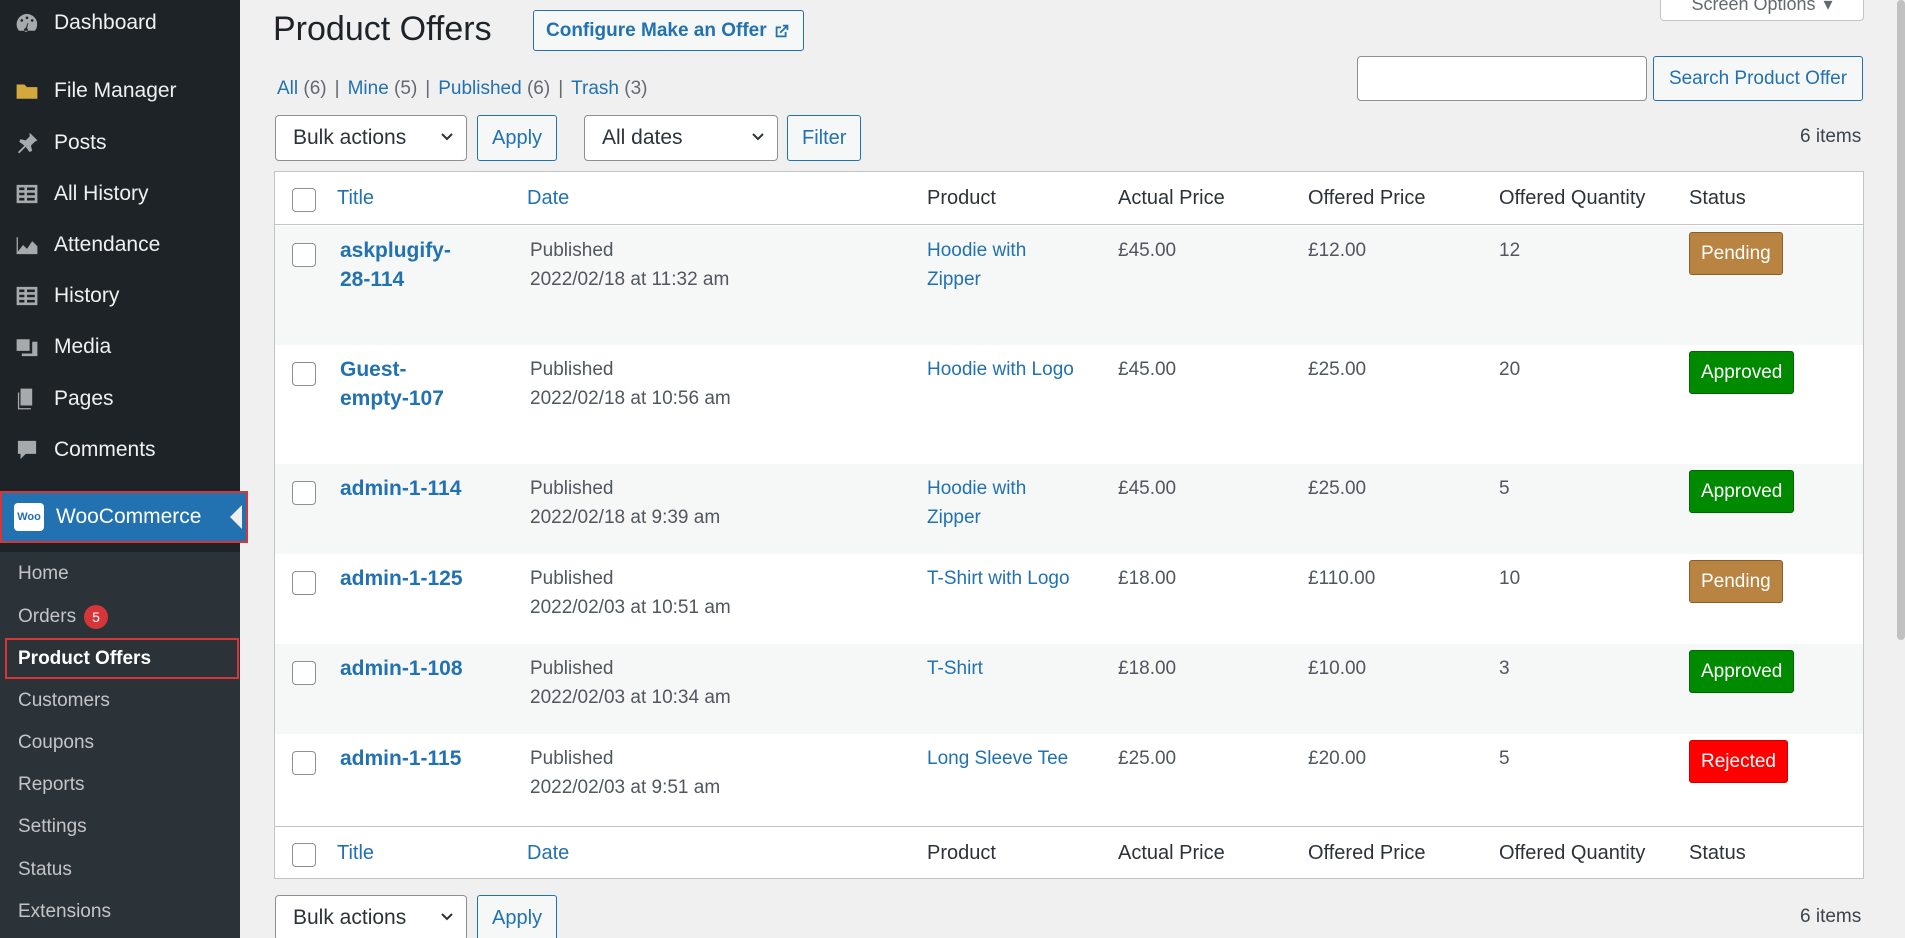 The image size is (1905, 938). I want to click on table-icon, so click(27, 296).